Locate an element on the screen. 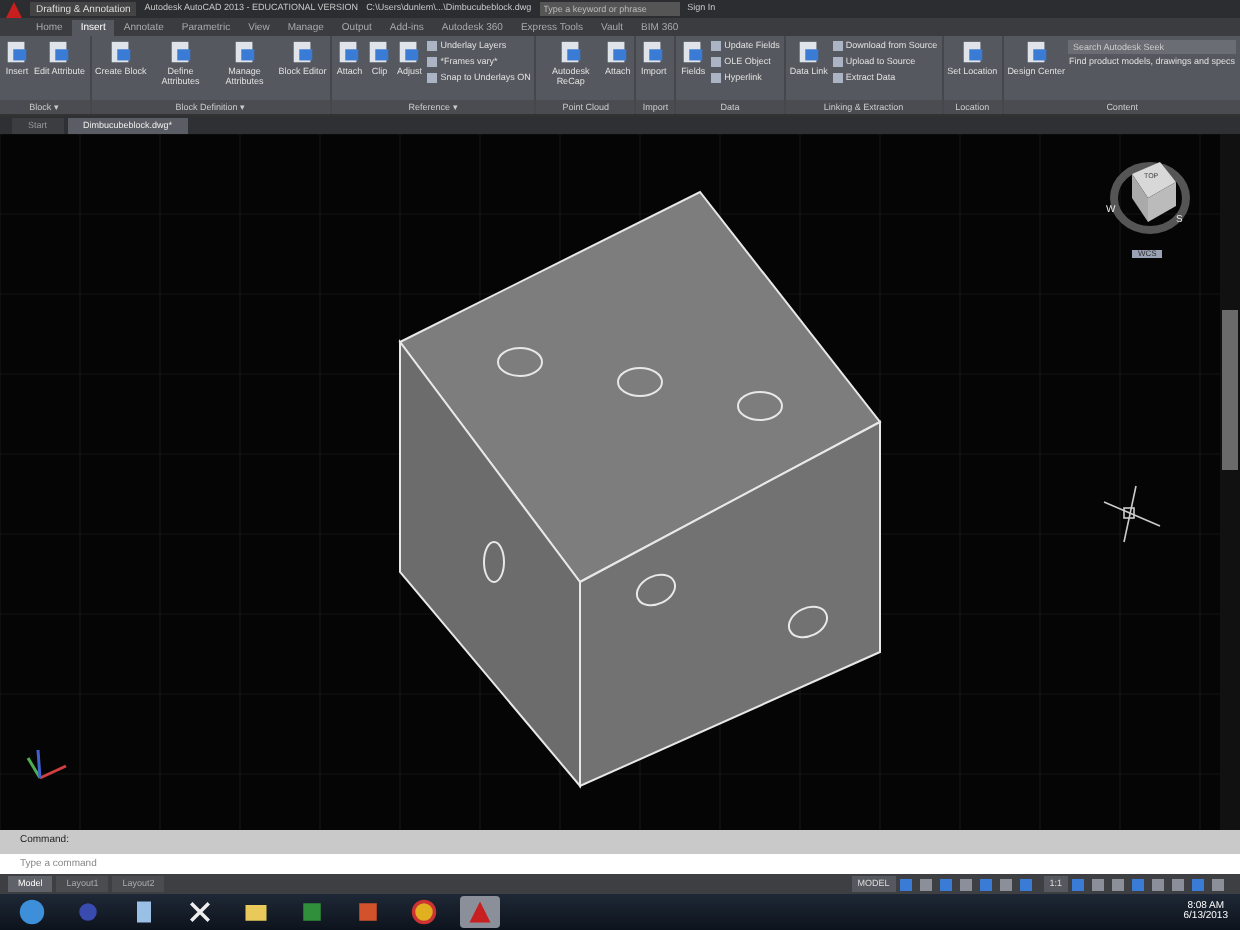  spreadsheet-icon is located at coordinates (312, 912).